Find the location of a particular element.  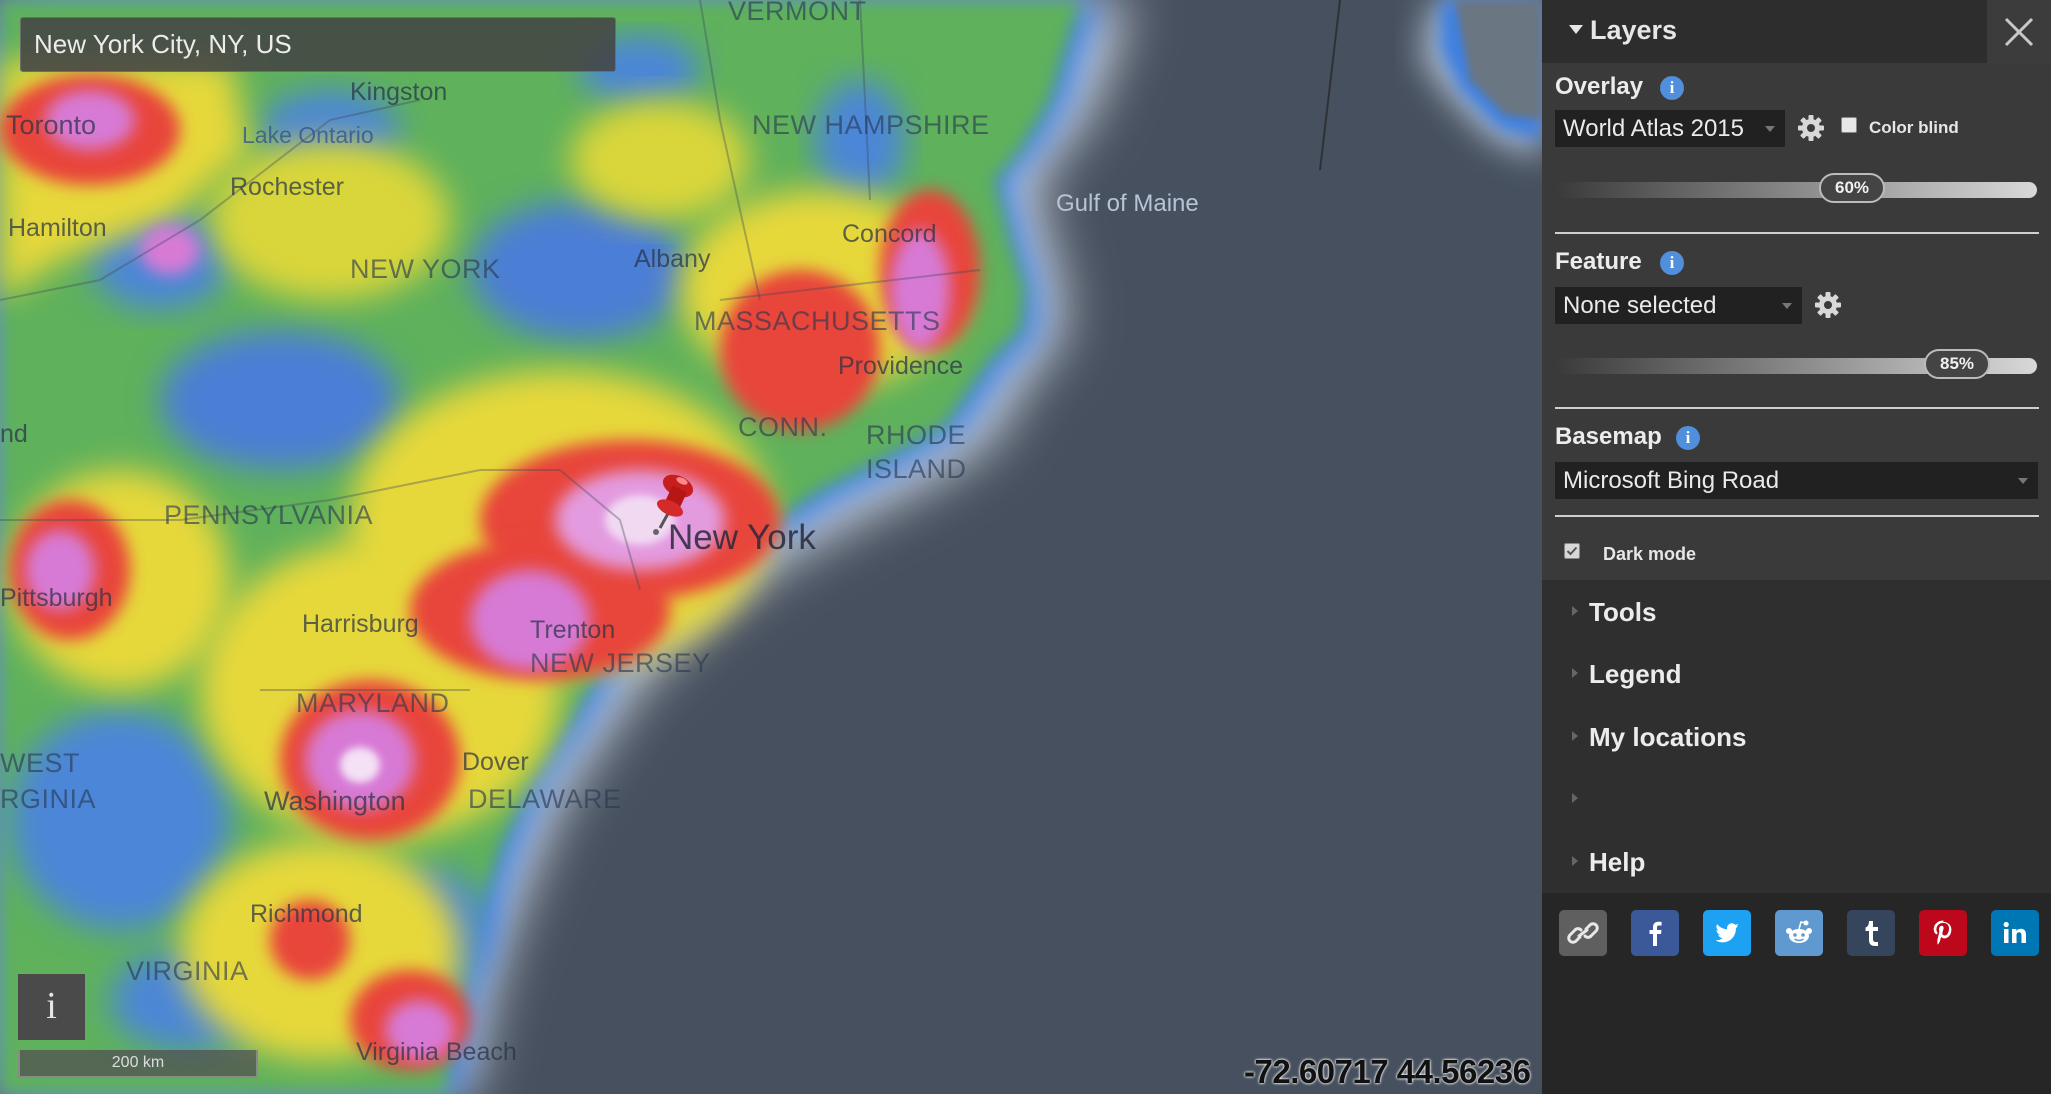

share-twitter-button is located at coordinates (1727, 933).